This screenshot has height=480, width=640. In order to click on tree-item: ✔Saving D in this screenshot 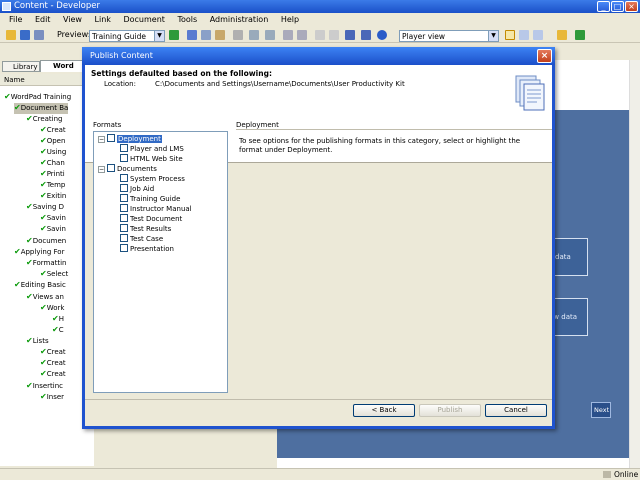, I will do `click(45, 207)`.